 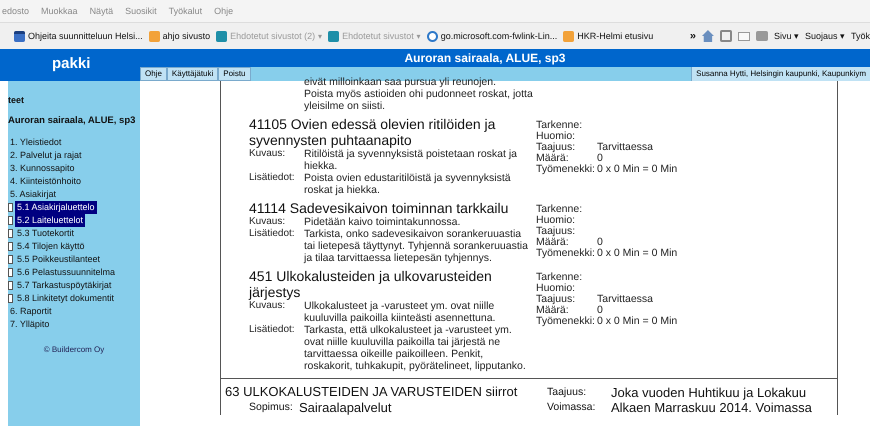 What do you see at coordinates (56, 207) in the screenshot?
I see `sidebar-item: 5.1 Asiakirjaluettelo` at bounding box center [56, 207].